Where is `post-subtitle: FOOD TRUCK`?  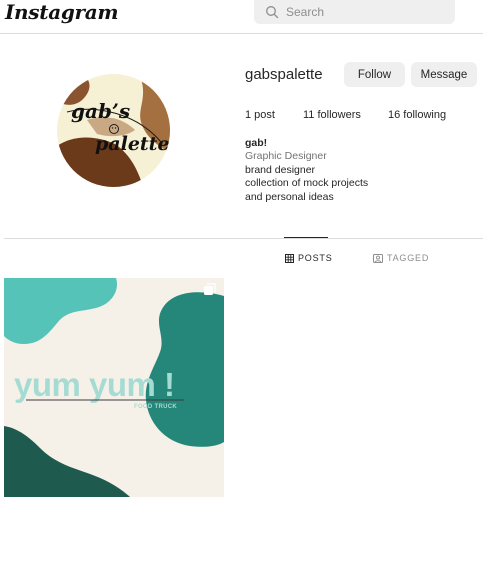
post-subtitle: FOOD TRUCK is located at coordinates (155, 407).